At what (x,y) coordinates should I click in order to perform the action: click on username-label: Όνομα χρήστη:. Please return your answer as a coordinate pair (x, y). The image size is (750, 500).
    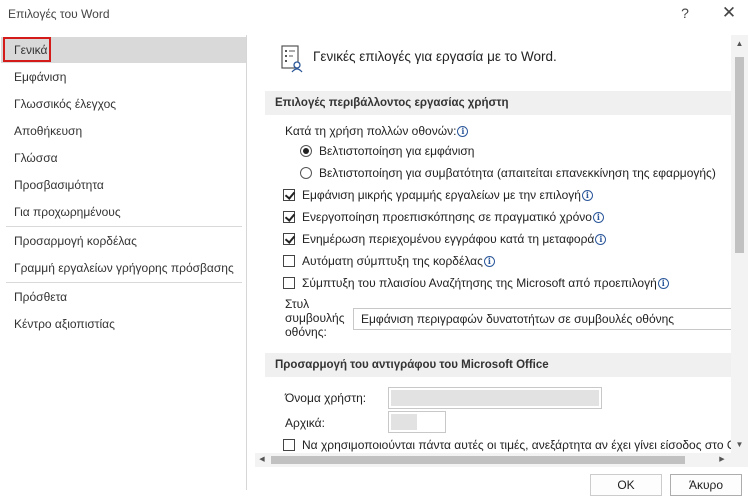
    Looking at the image, I should click on (326, 398).